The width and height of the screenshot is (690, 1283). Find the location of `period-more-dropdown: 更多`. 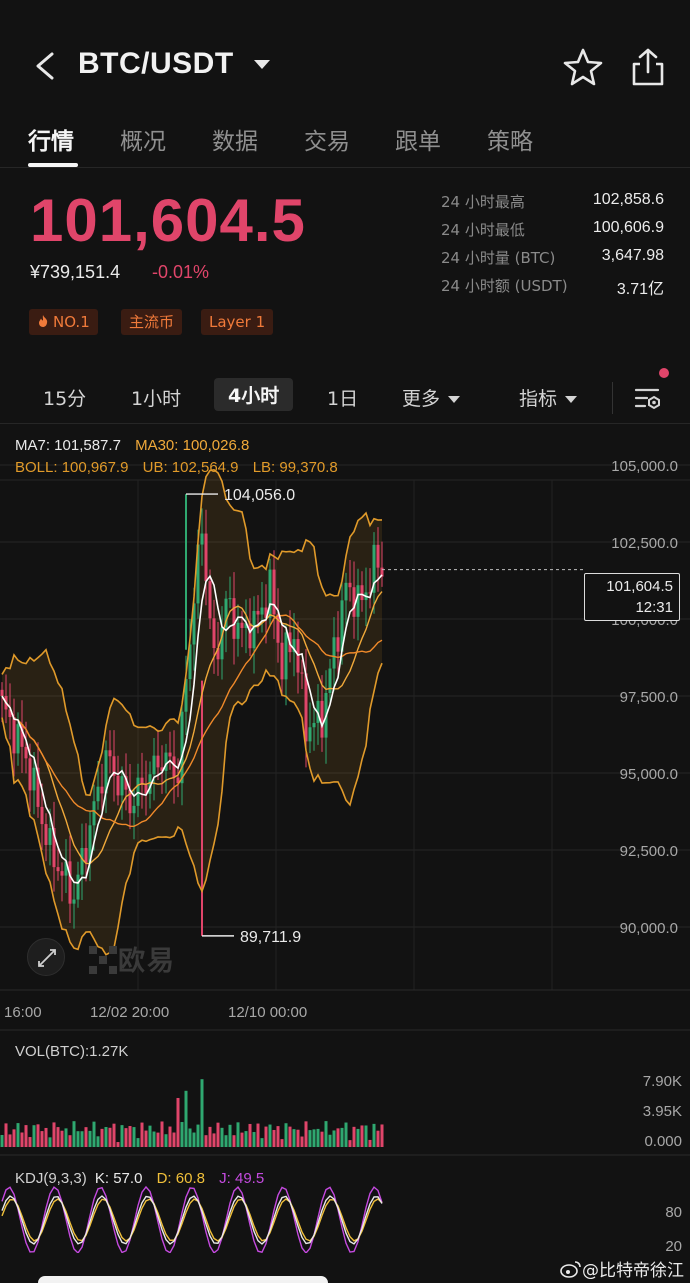

period-more-dropdown: 更多 is located at coordinates (431, 397).